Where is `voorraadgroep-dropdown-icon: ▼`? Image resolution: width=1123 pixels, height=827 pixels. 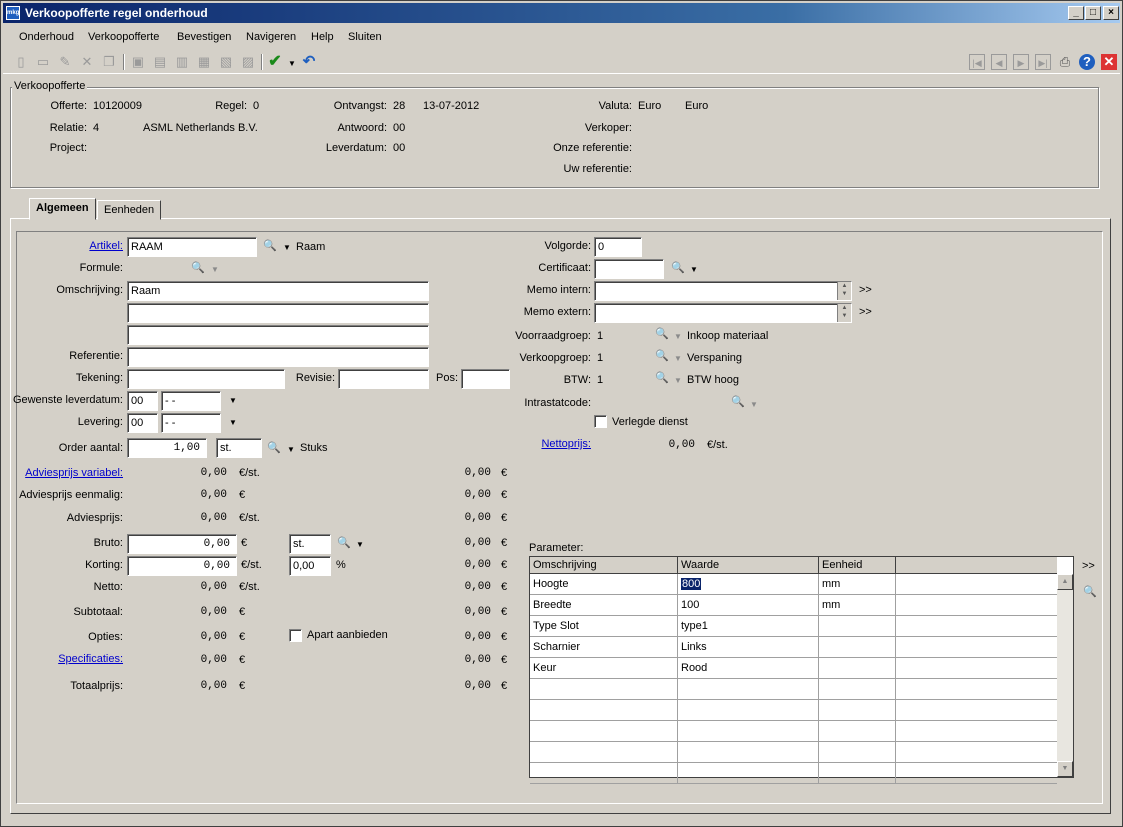 voorraadgroep-dropdown-icon: ▼ is located at coordinates (678, 336).